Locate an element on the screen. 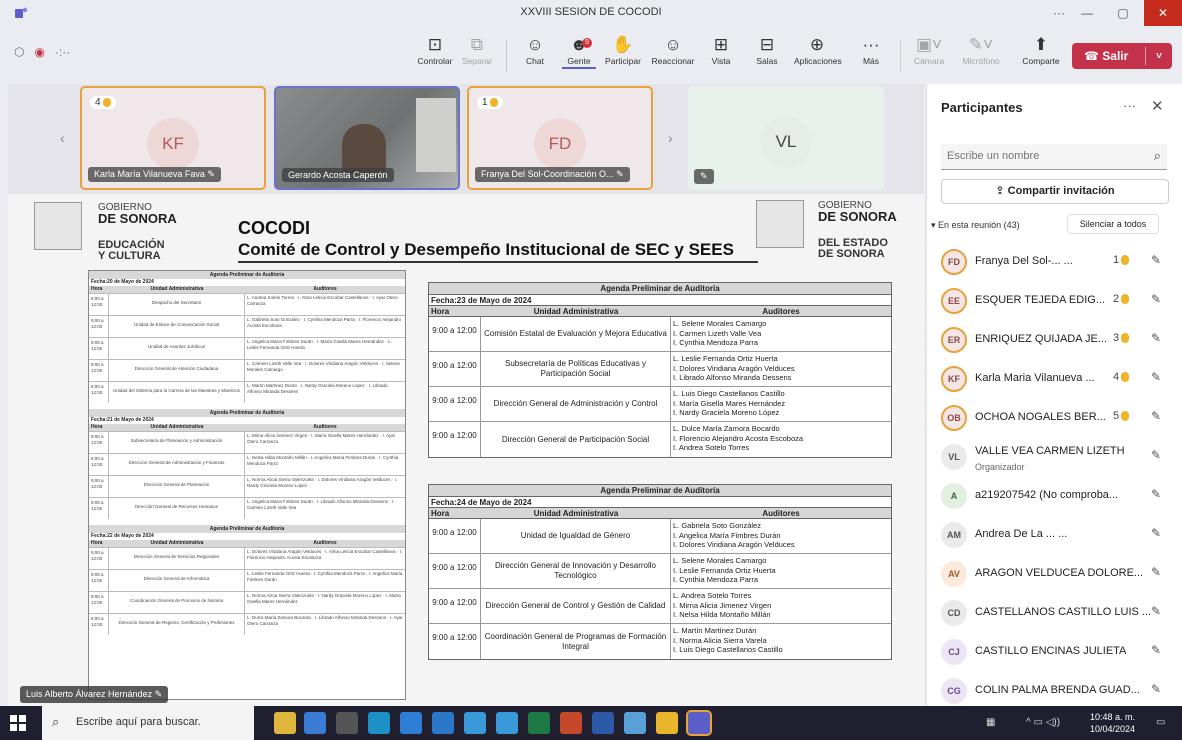 This screenshot has height=740, width=1182. caret-down-icon: ▾ is located at coordinates (933, 225).